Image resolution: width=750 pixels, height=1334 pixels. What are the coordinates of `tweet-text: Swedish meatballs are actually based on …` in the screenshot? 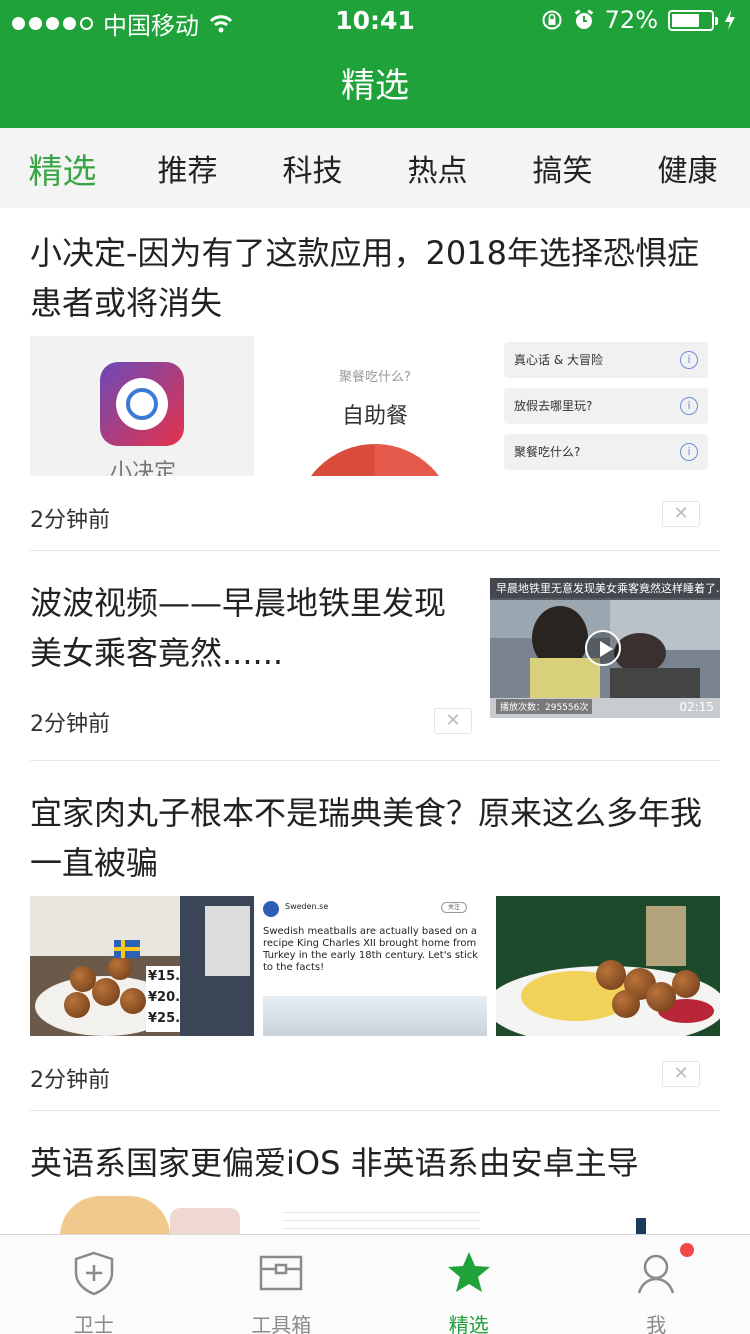 It's located at (371, 949).